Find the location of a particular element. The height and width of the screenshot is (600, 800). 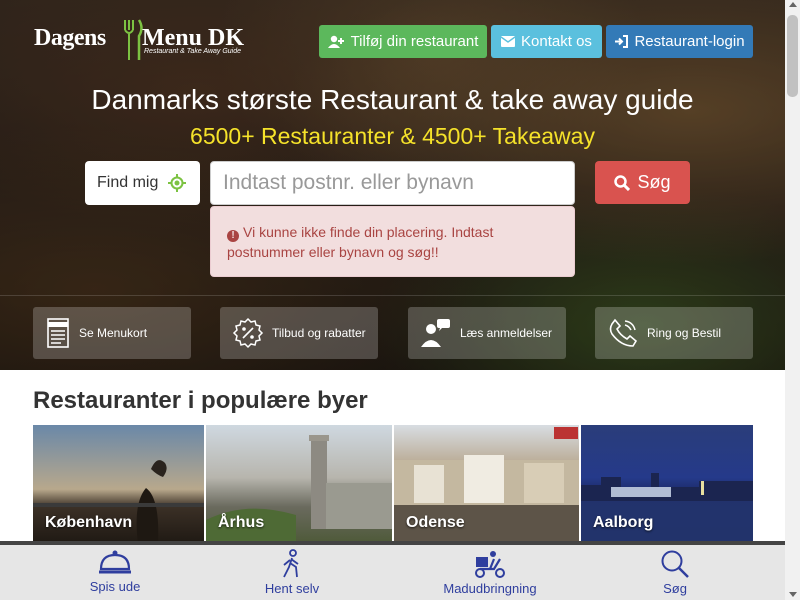

sign-in-icon is located at coordinates (622, 41).